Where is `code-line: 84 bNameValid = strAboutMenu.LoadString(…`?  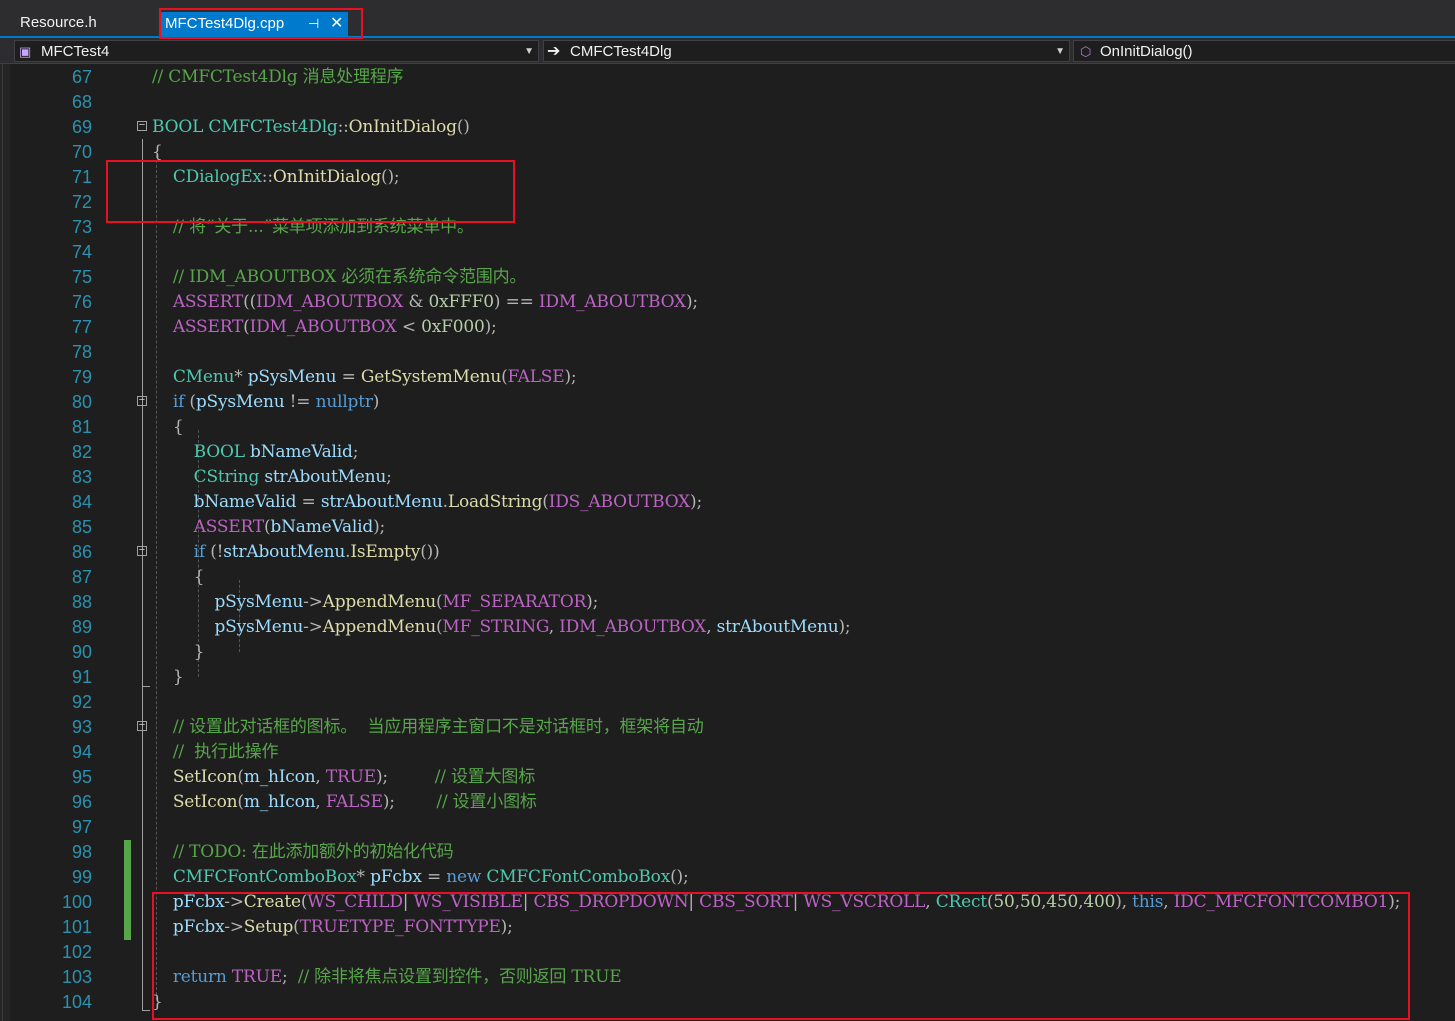 code-line: 84 bNameValid = strAboutMenu.LoadString(… is located at coordinates (727, 502).